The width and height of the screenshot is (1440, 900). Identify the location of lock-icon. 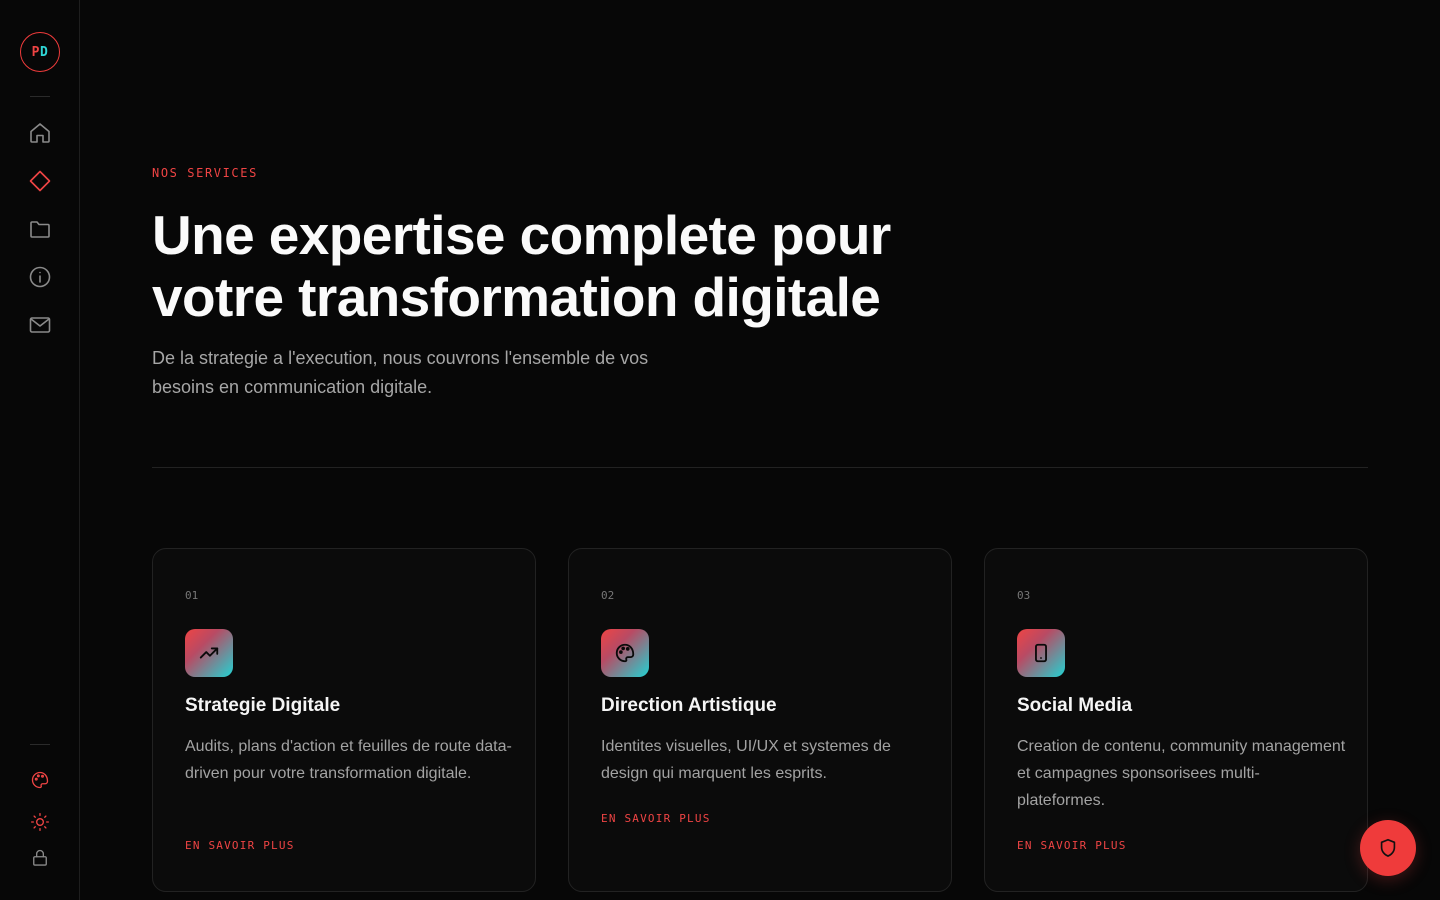
(40, 857).